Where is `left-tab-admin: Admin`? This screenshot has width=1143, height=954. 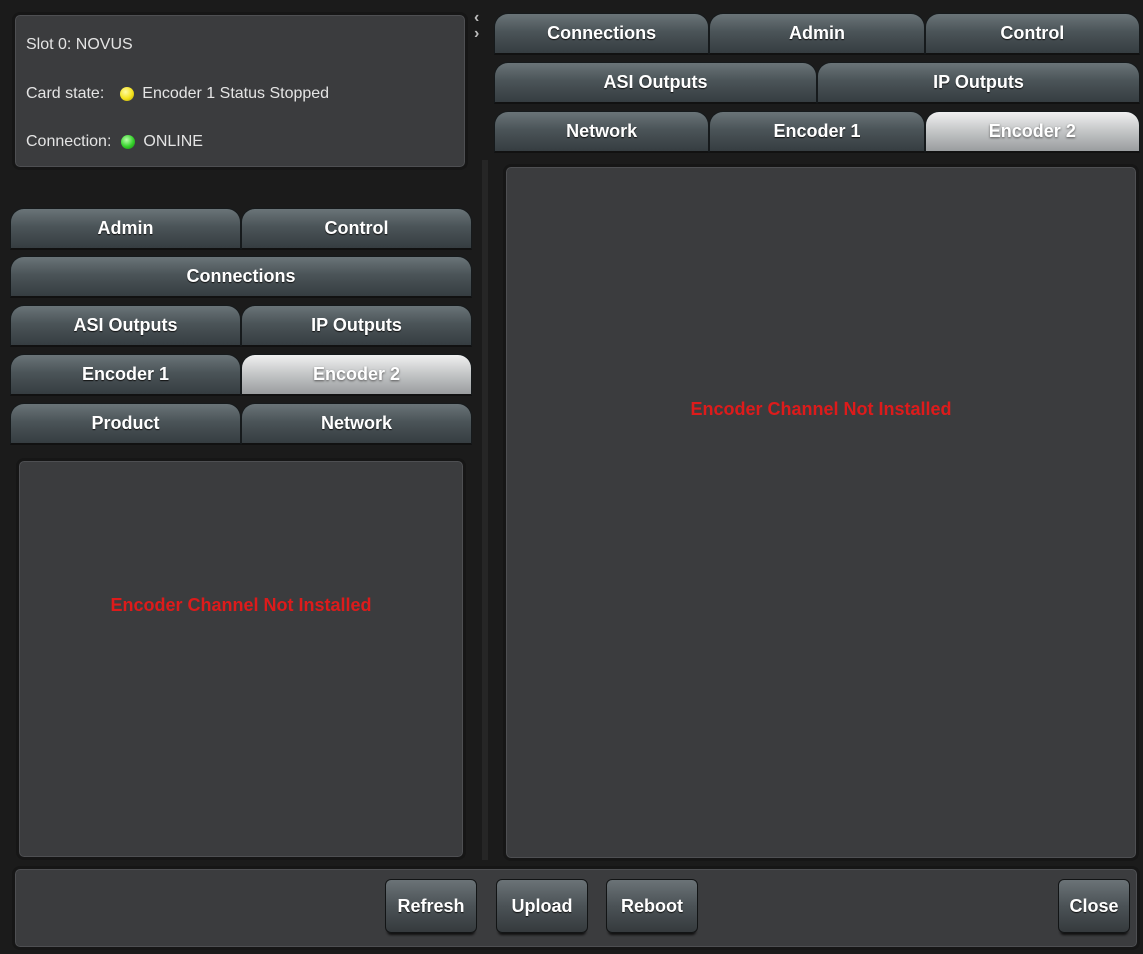
left-tab-admin: Admin is located at coordinates (125, 229).